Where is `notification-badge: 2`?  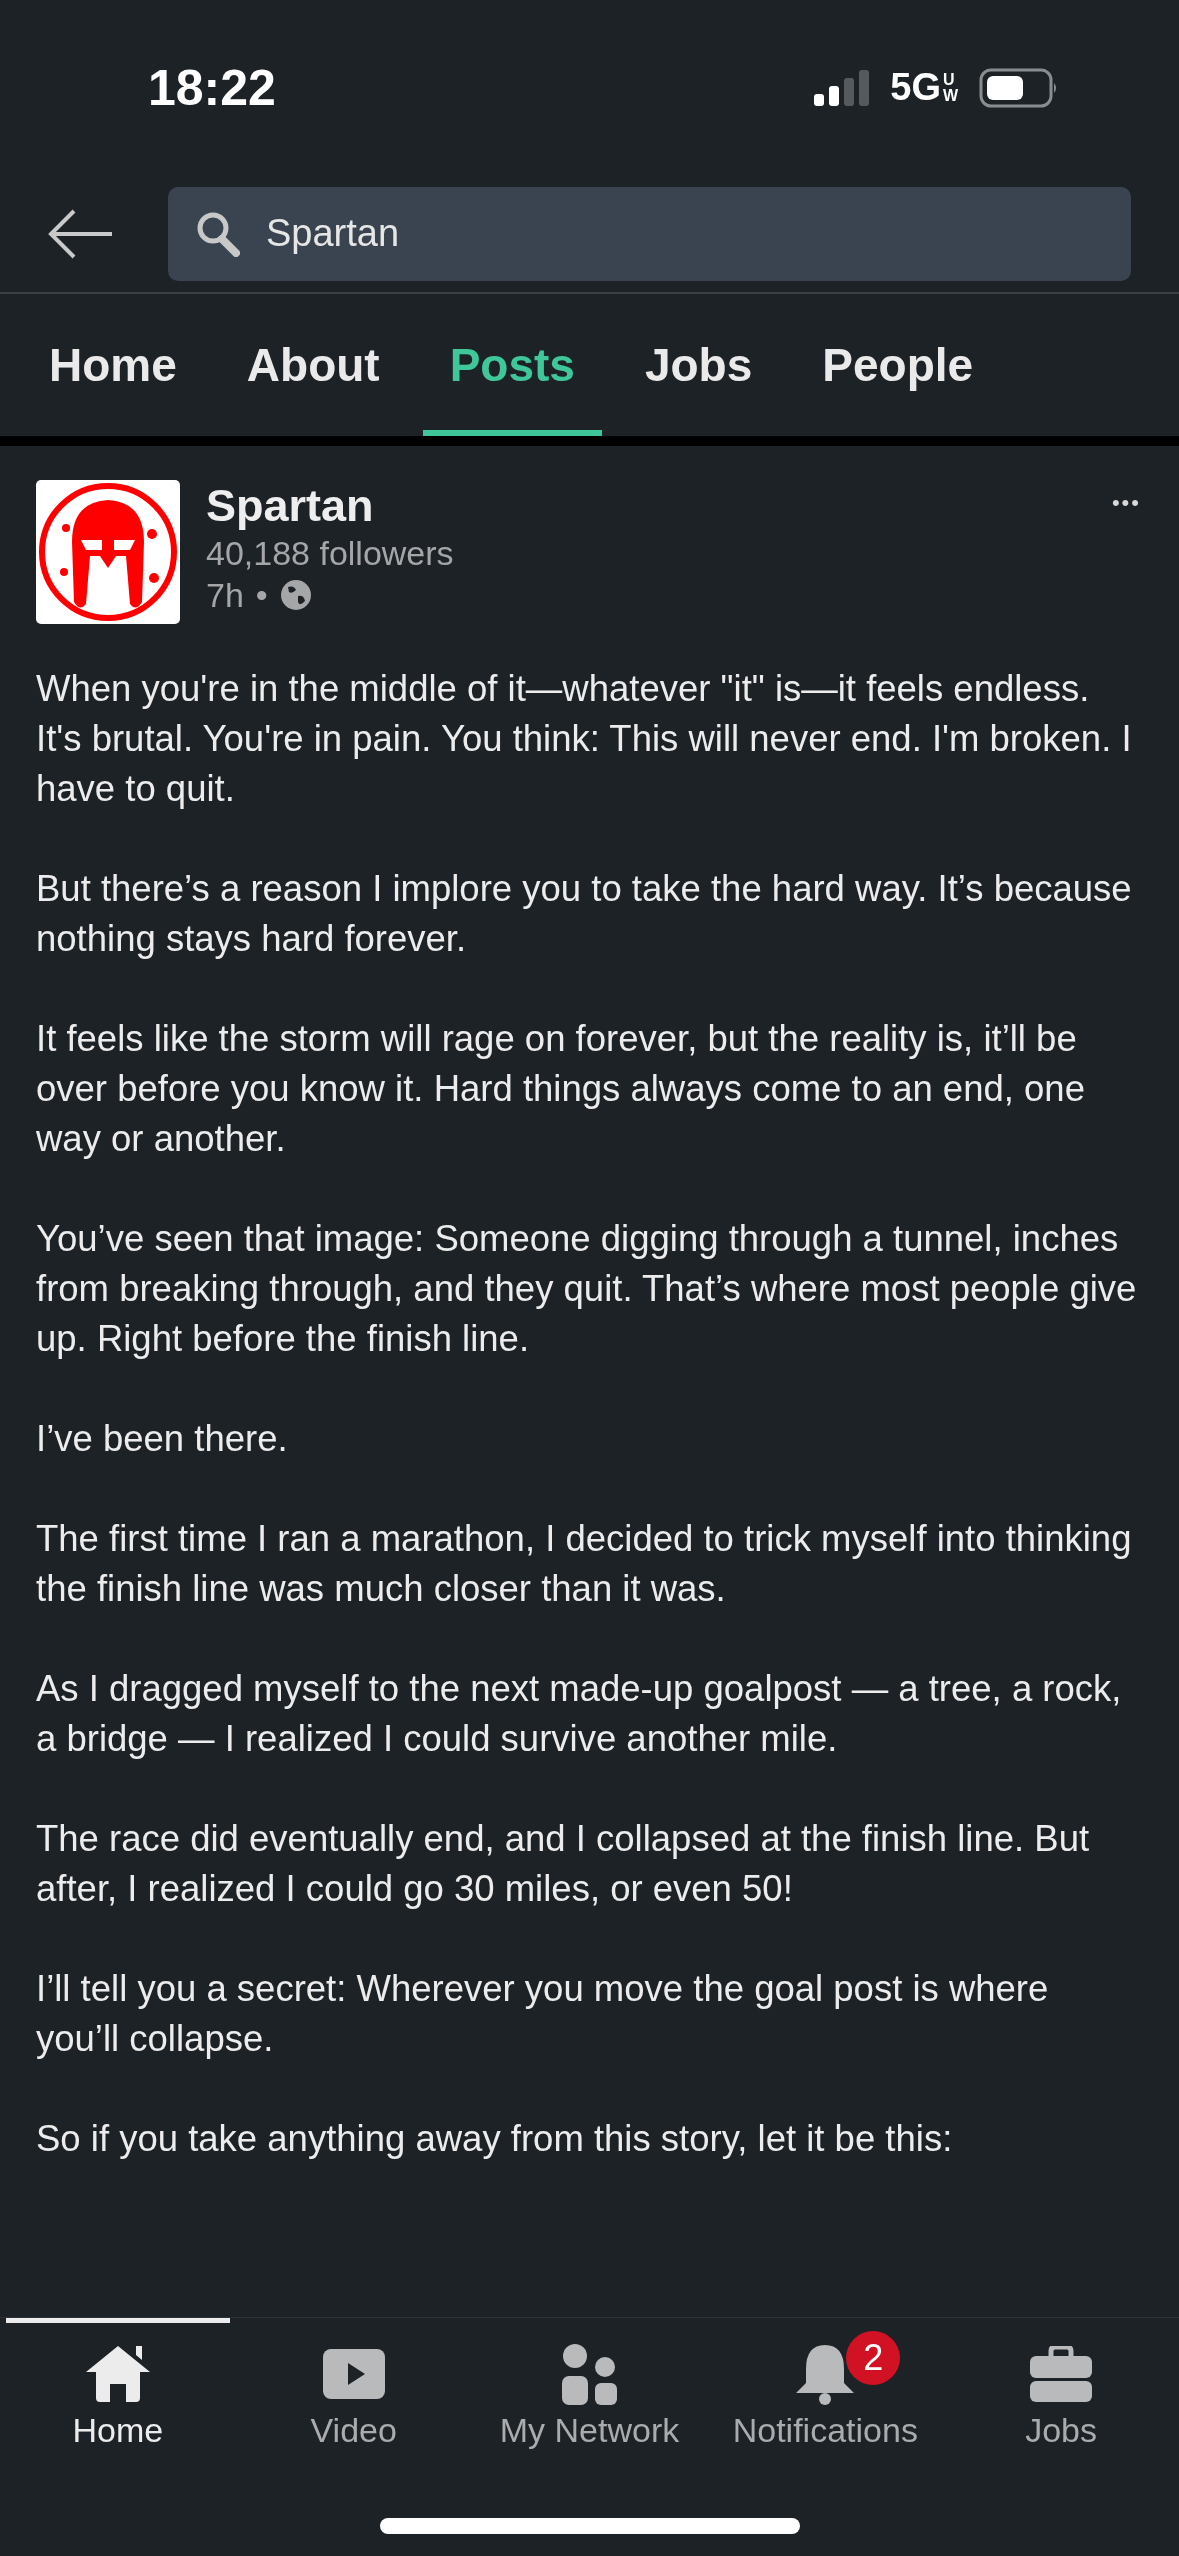 notification-badge: 2 is located at coordinates (873, 2358).